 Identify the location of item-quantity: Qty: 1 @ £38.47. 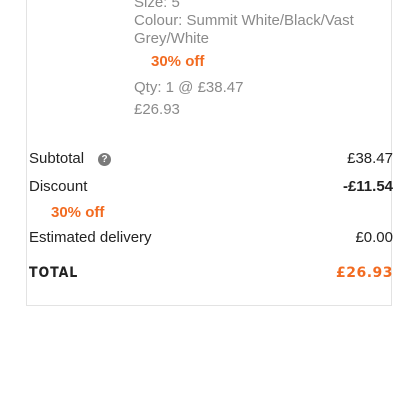
(189, 87).